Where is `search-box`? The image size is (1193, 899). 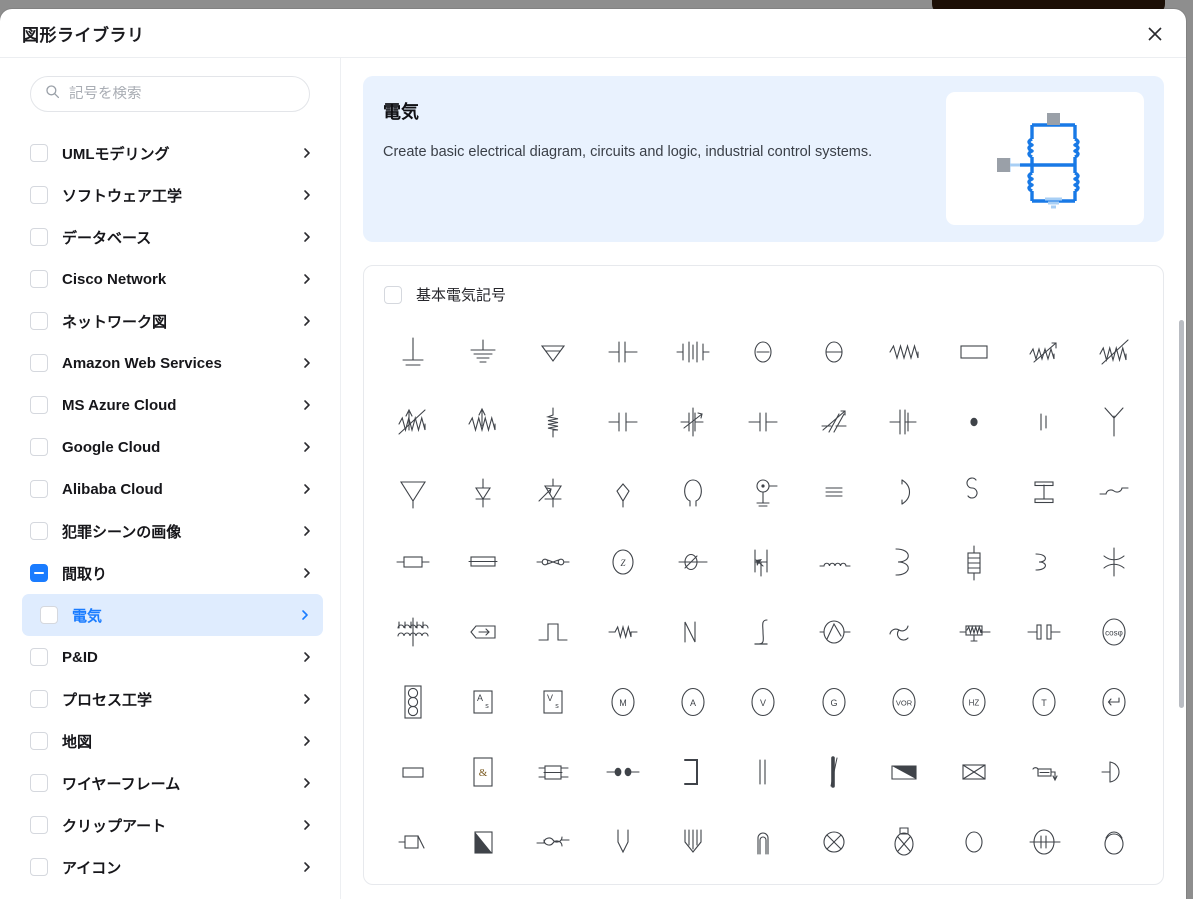
search-box is located at coordinates (170, 94).